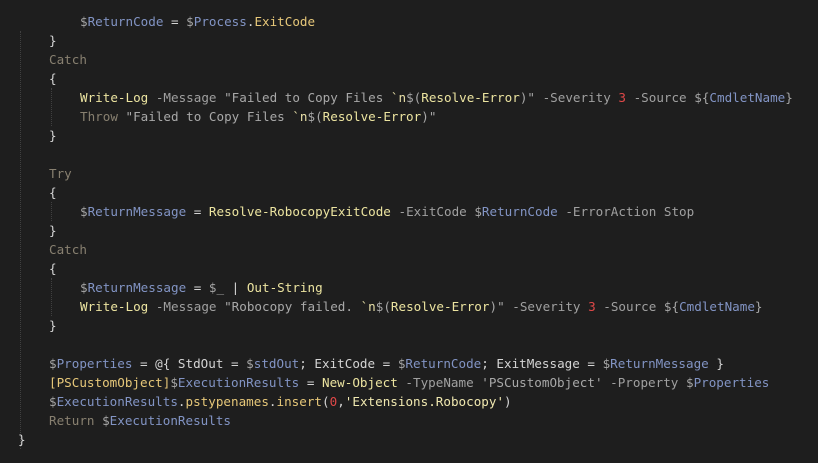  Describe the element at coordinates (272, 401) in the screenshot. I see `code-token: .` at that location.